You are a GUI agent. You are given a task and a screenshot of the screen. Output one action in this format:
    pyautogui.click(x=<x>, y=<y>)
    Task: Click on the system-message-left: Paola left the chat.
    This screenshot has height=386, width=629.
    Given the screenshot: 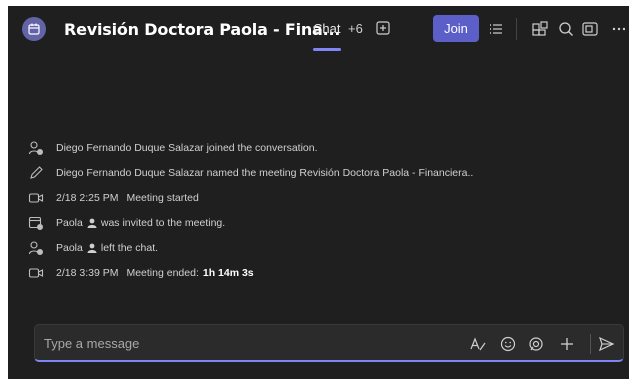 What is the action you would take?
    pyautogui.click(x=93, y=248)
    